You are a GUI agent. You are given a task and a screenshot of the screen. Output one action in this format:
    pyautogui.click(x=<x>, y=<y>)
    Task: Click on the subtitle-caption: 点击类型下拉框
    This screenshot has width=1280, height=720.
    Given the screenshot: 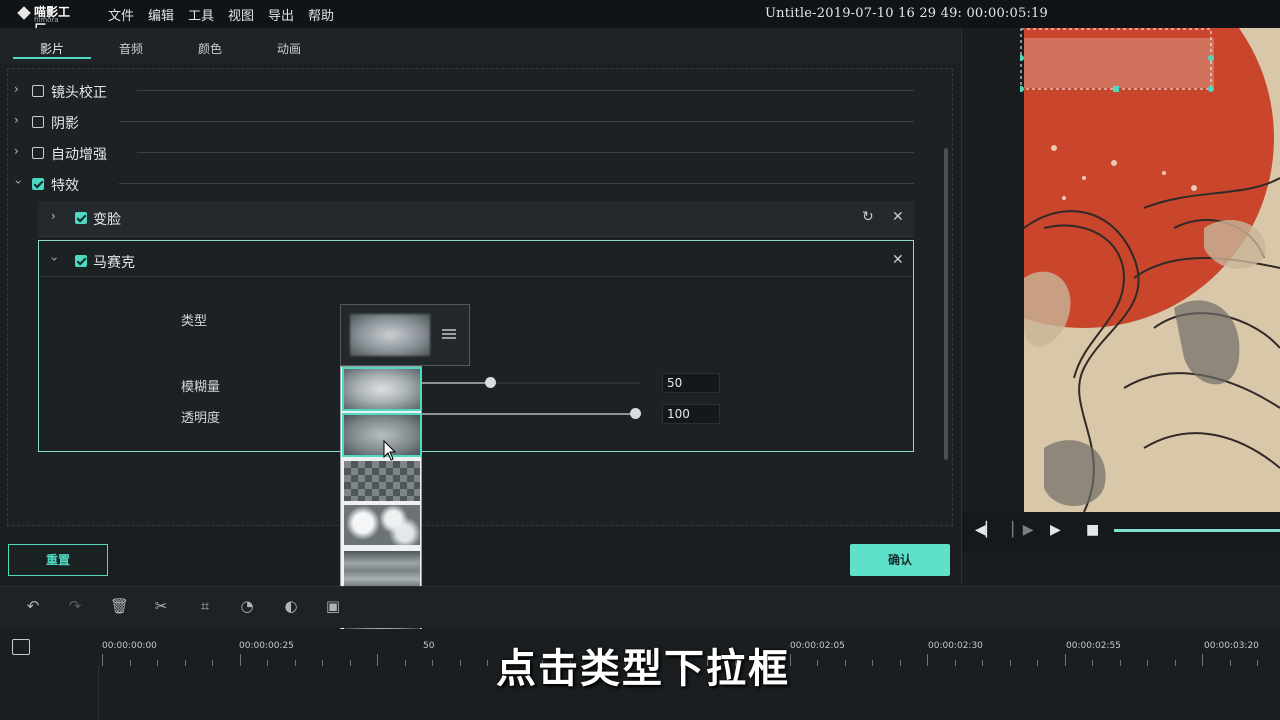 What is the action you would take?
    pyautogui.click(x=643, y=669)
    